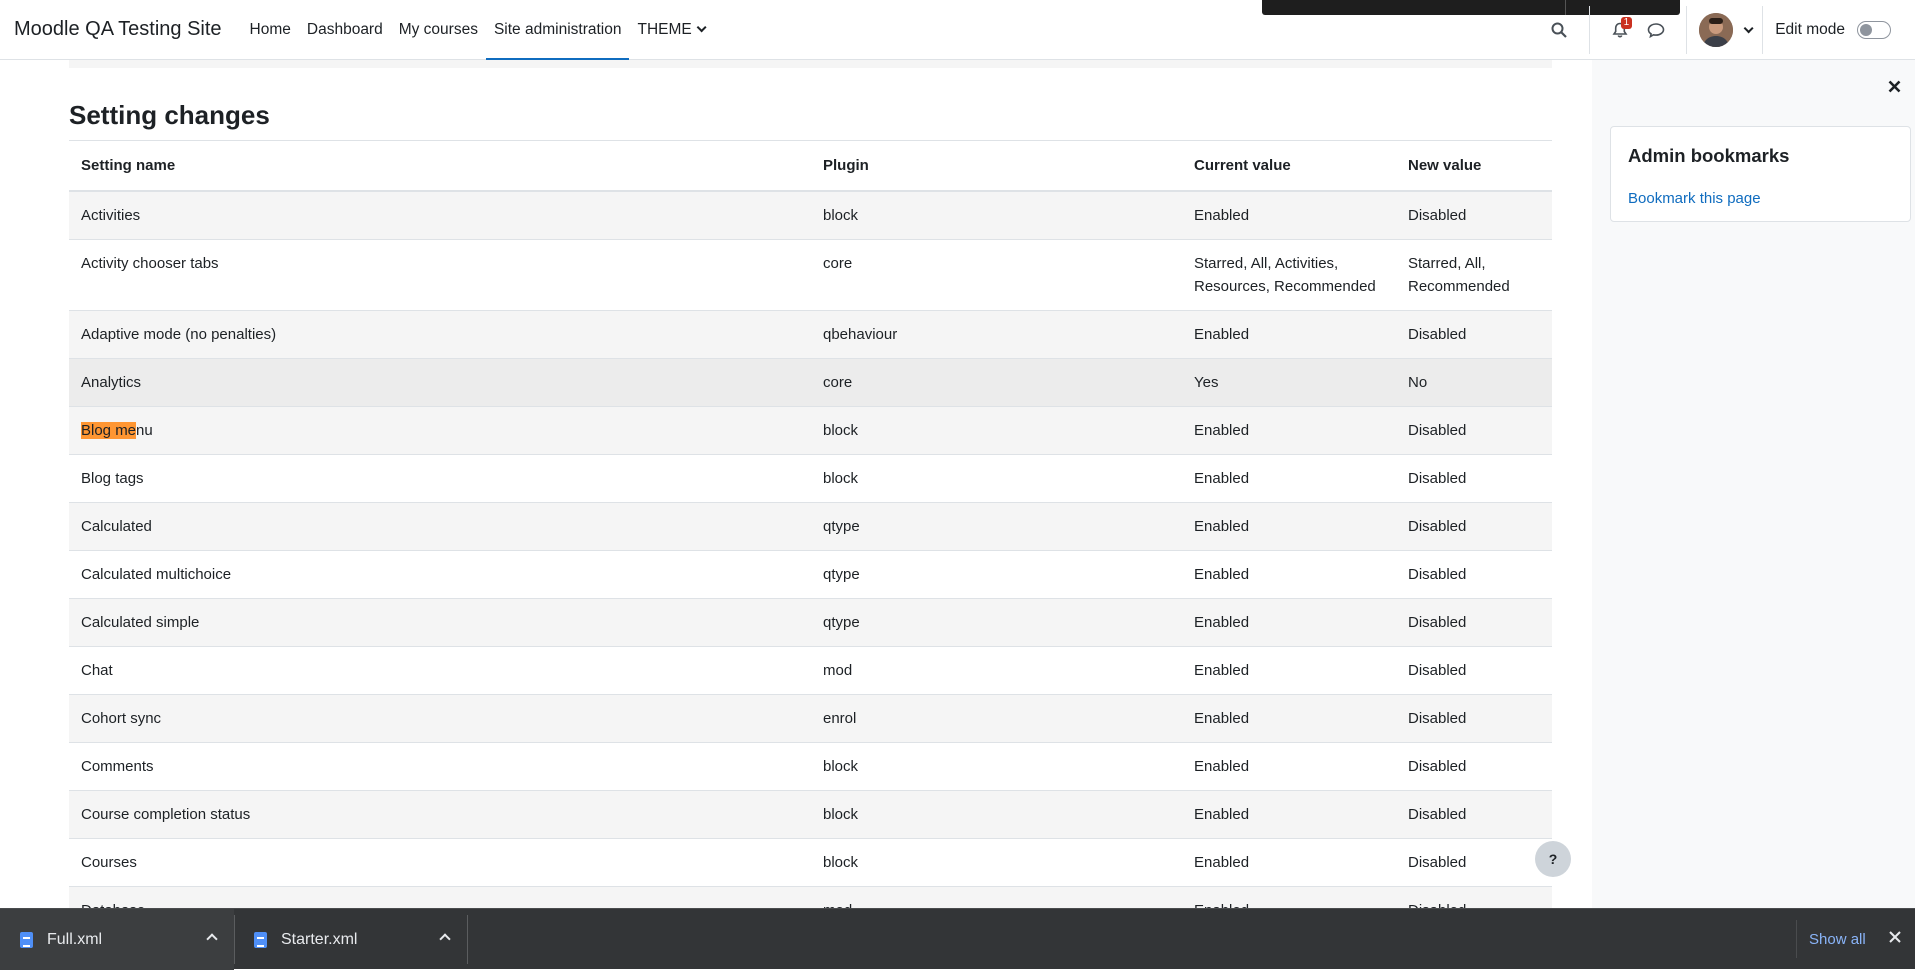 This screenshot has height=970, width=1915. Describe the element at coordinates (118, 29) in the screenshot. I see `site-brand: Moodle QA Testing Site` at that location.